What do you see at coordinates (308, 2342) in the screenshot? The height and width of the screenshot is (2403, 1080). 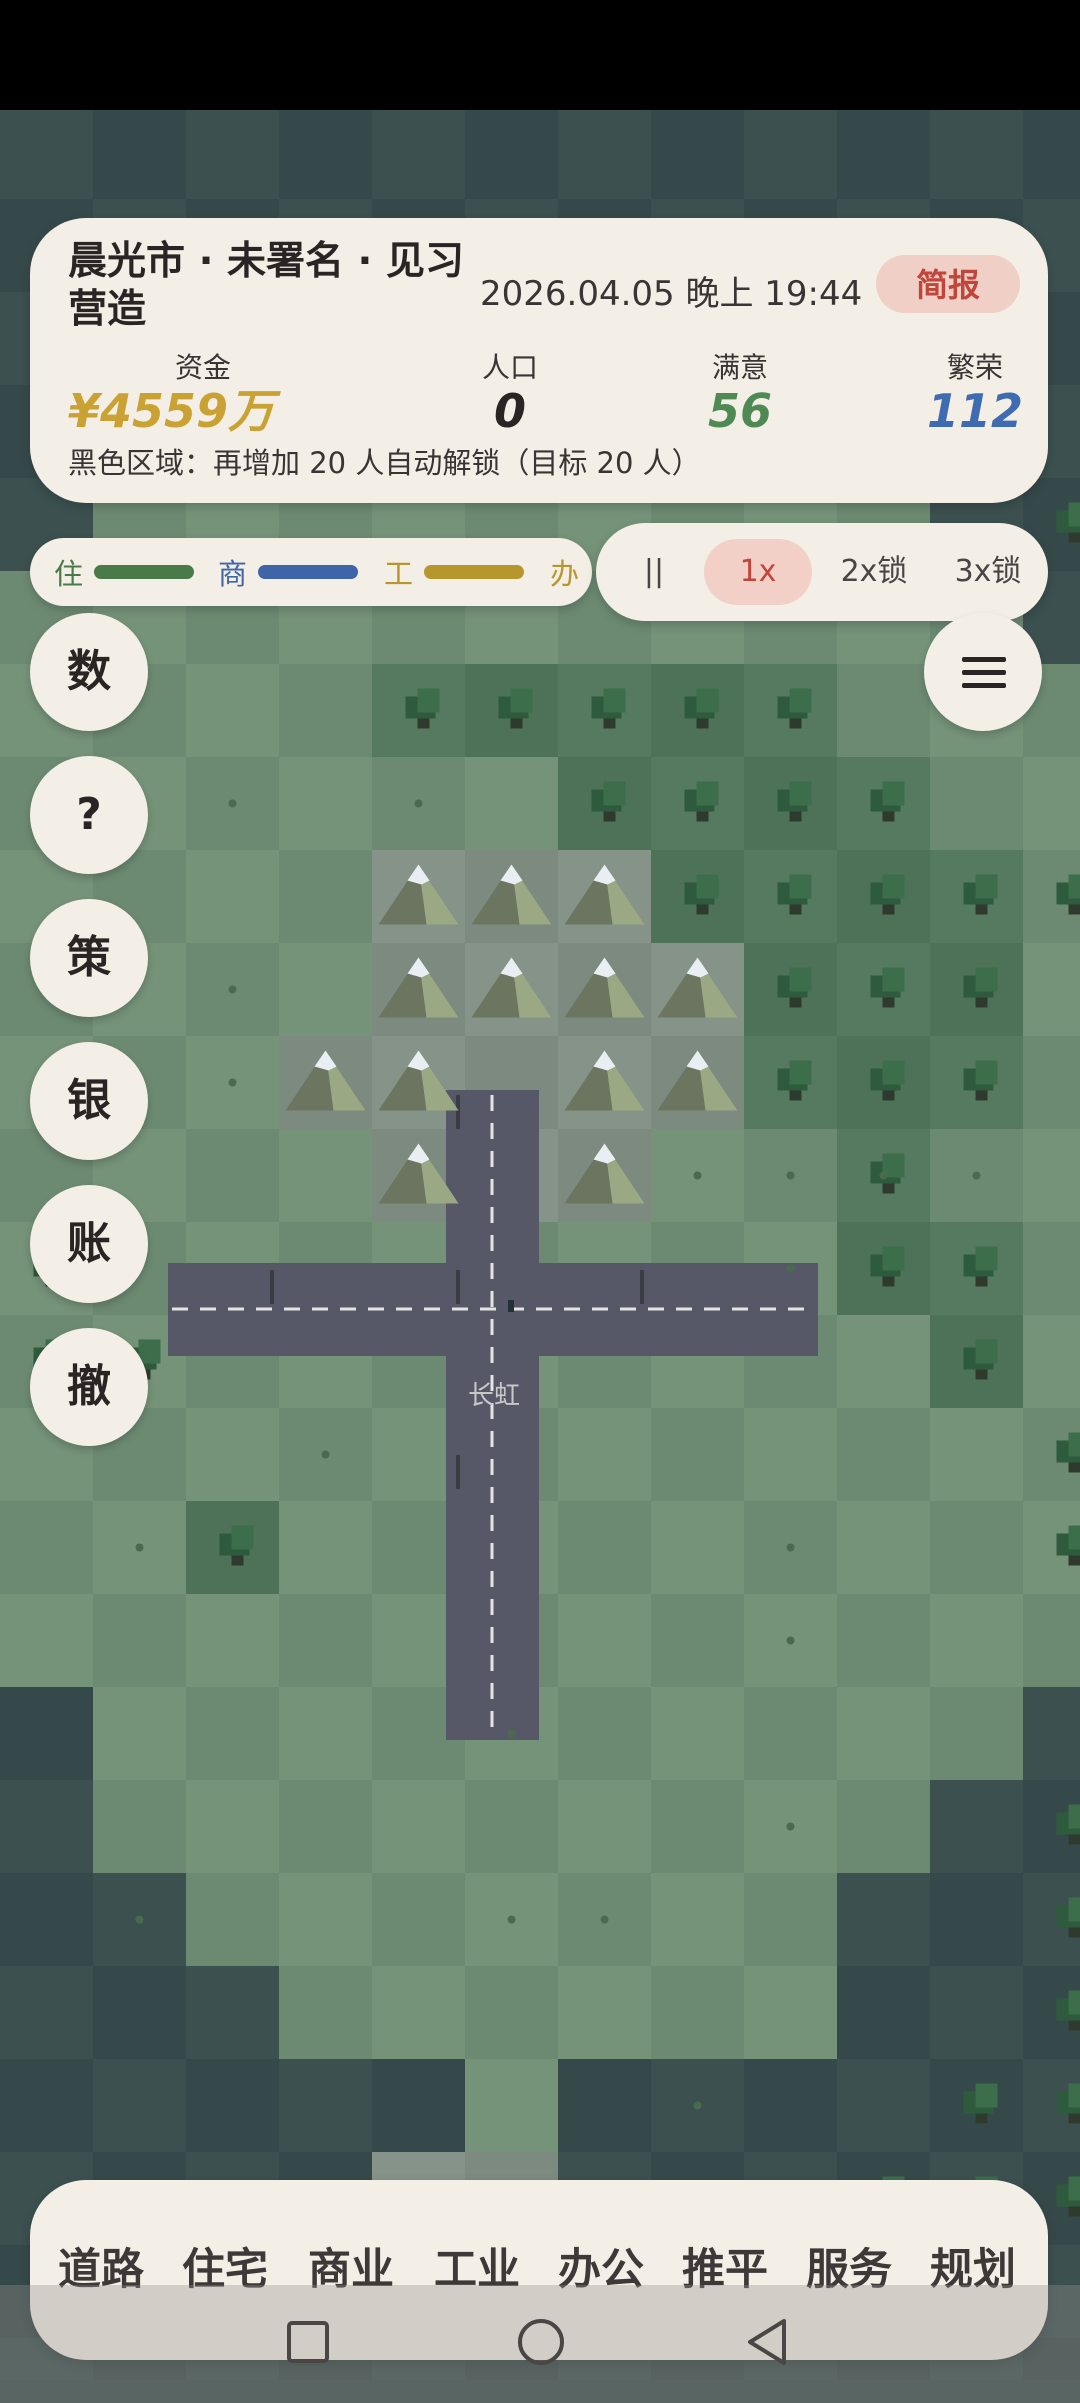 I see `recents-icon` at bounding box center [308, 2342].